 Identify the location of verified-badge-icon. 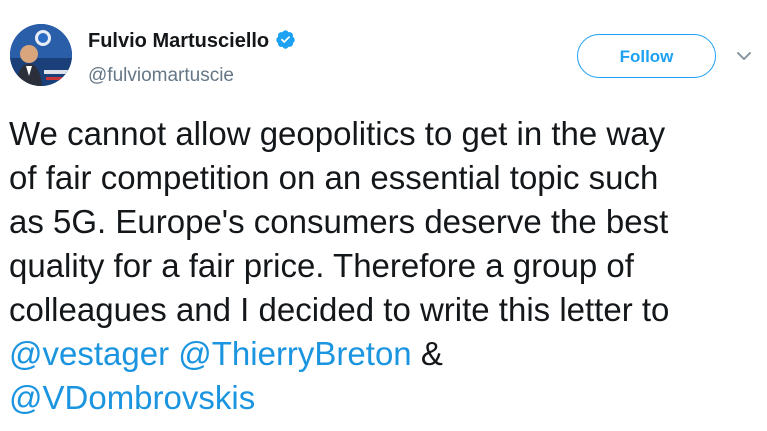
(285, 39).